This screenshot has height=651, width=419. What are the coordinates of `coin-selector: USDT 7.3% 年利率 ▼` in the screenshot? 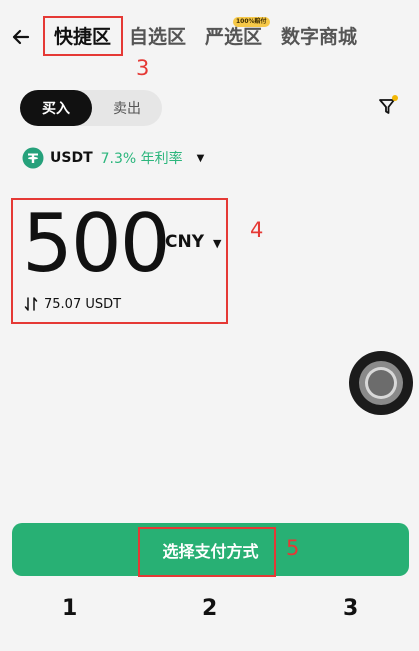 It's located at (113, 158).